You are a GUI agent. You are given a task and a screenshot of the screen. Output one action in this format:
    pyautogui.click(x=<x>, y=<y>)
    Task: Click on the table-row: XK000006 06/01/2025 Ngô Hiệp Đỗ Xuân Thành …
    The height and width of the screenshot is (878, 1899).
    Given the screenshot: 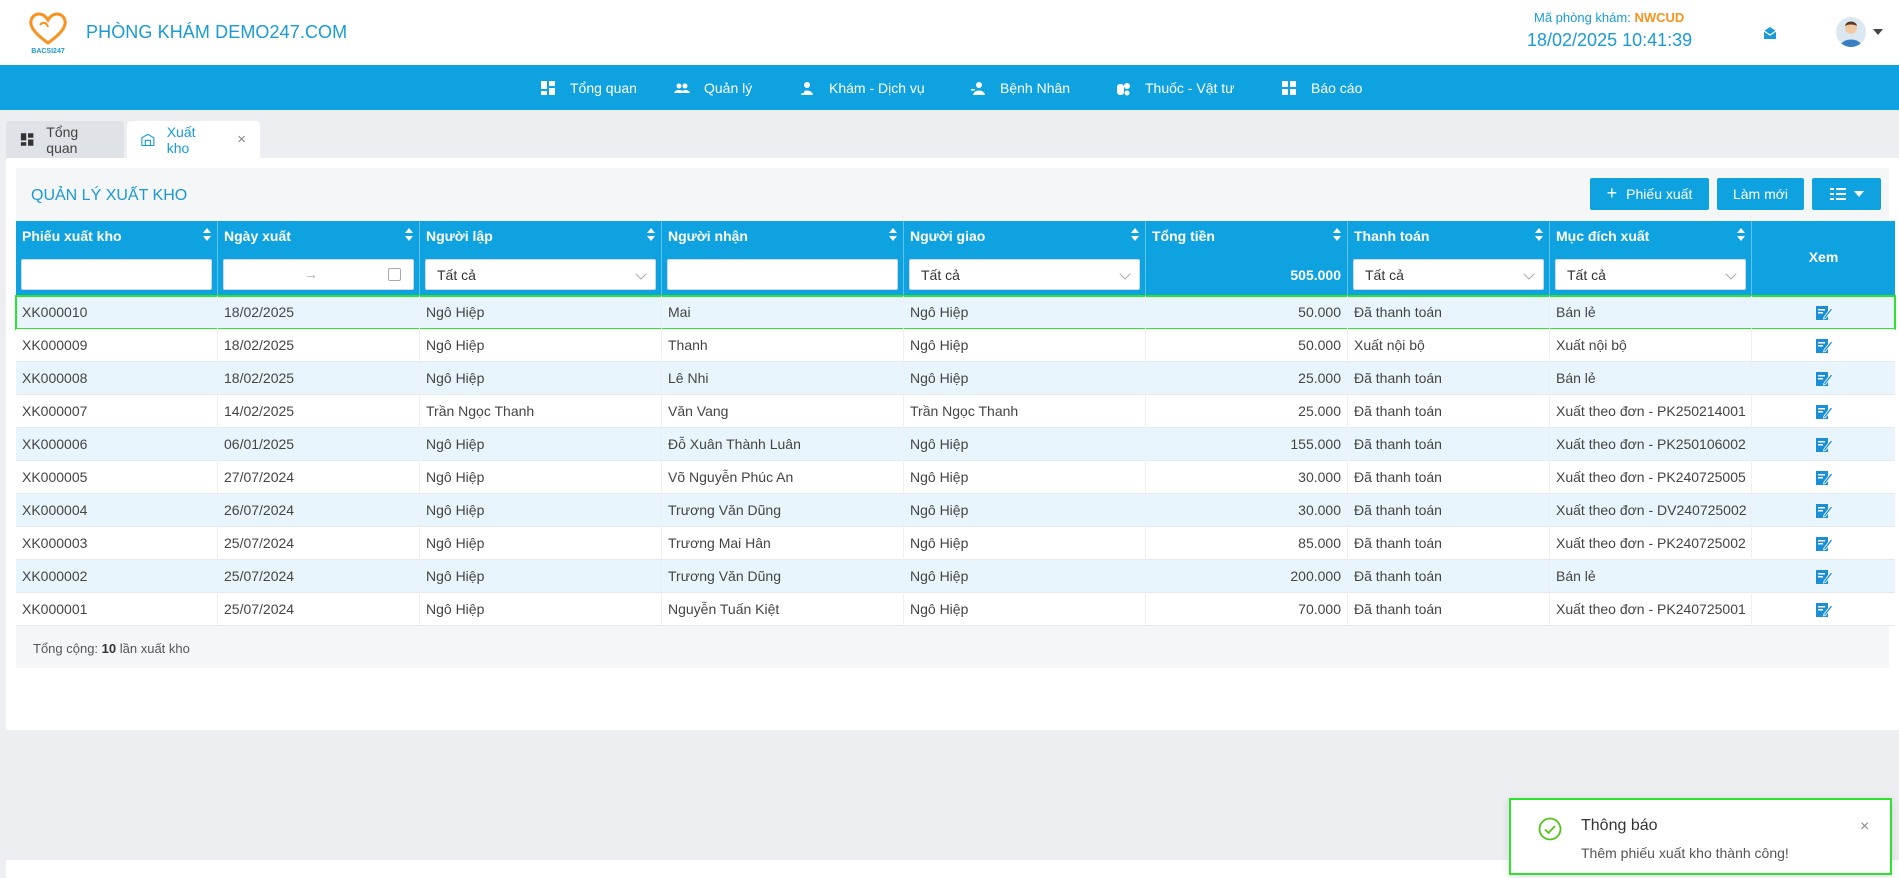 What is the action you would take?
    pyautogui.click(x=955, y=444)
    